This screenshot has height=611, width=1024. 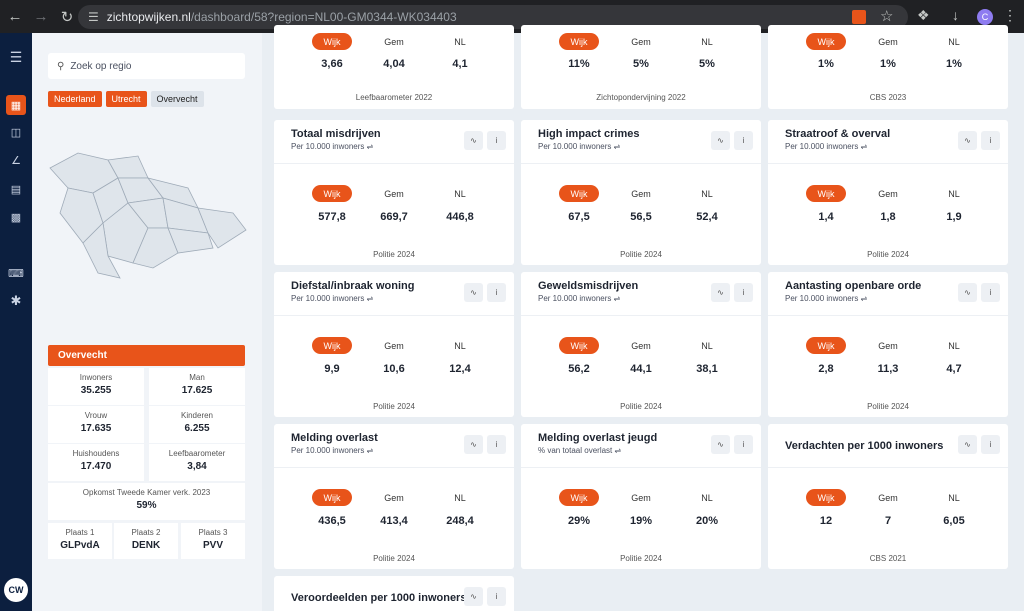 What do you see at coordinates (589, 134) in the screenshot?
I see `card-title: High impact crimes` at bounding box center [589, 134].